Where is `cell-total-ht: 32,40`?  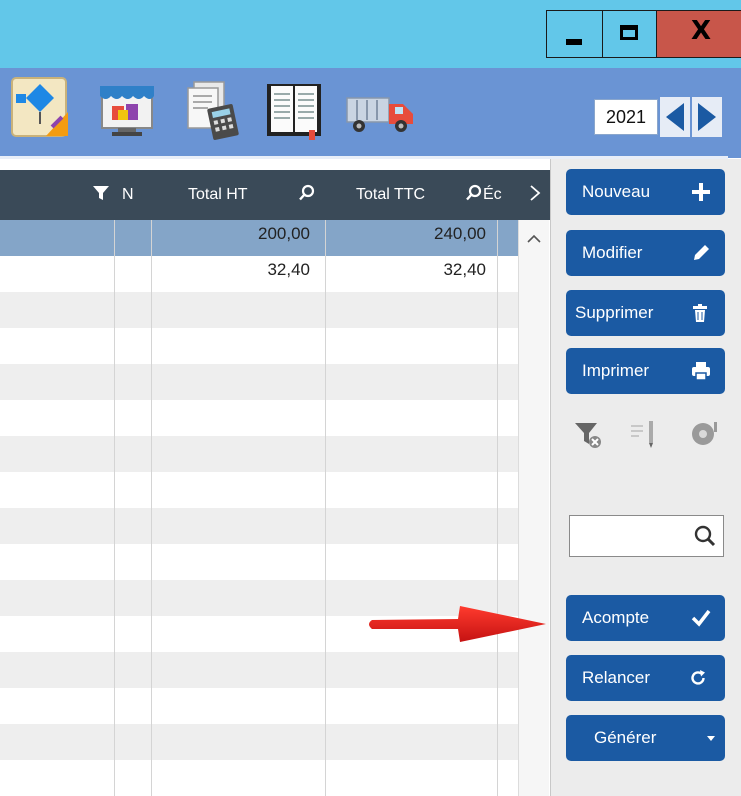 cell-total-ht: 32,40 is located at coordinates (288, 269).